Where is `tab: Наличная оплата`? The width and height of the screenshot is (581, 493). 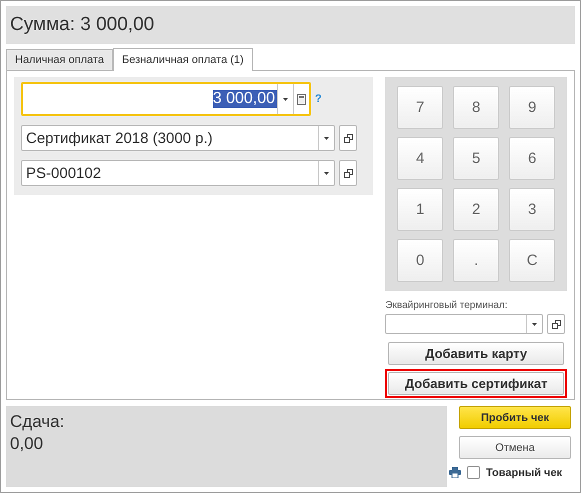
tab: Наличная оплата is located at coordinates (59, 59).